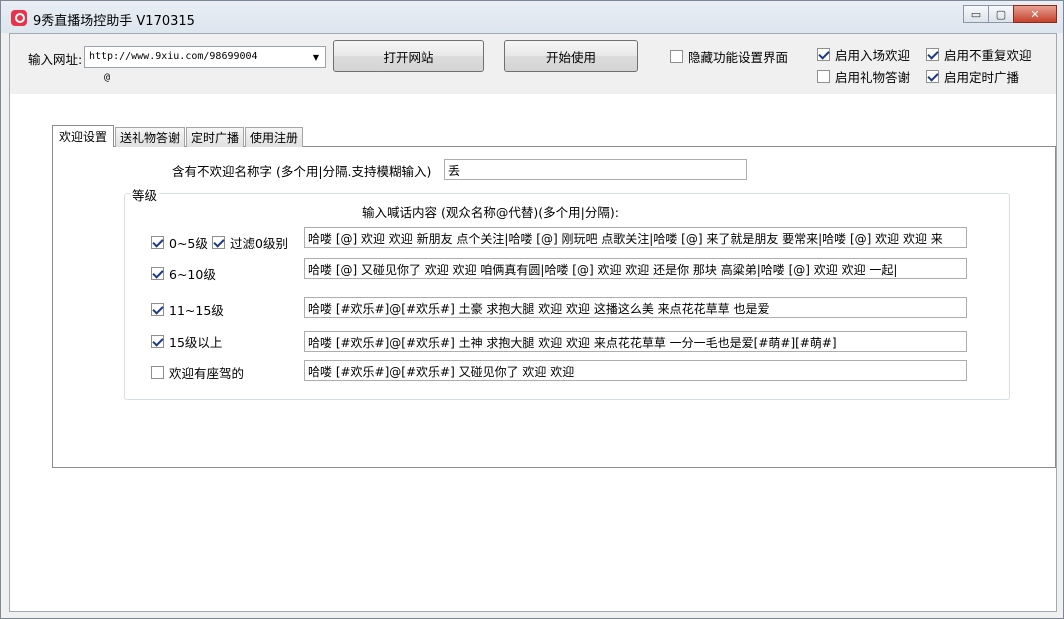 Image resolution: width=1064 pixels, height=619 pixels. I want to click on enable-gift-thanks-checkbox-box, so click(823, 76).